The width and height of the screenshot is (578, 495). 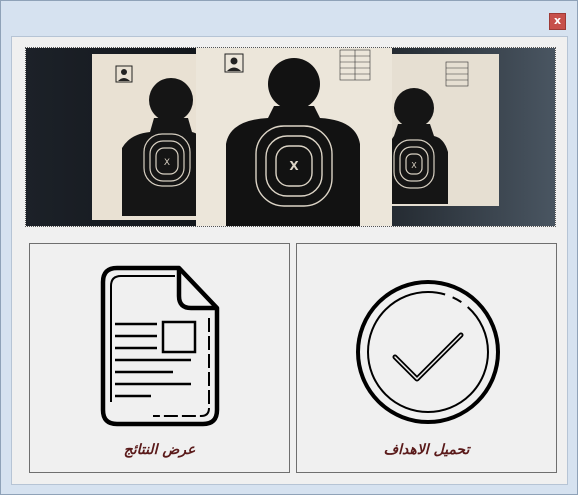 I want to click on right-target-sheet: X, so click(x=442, y=130).